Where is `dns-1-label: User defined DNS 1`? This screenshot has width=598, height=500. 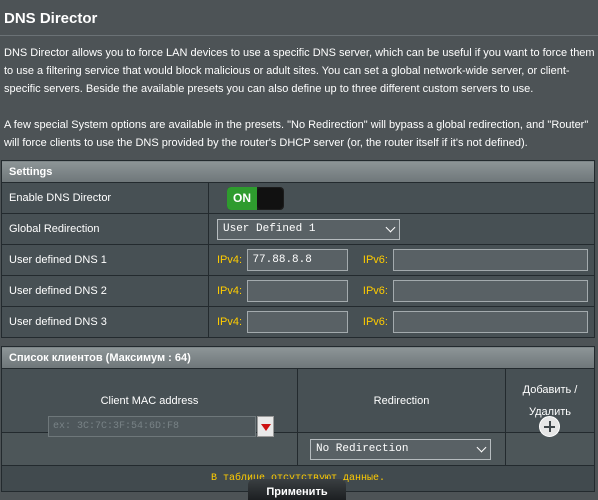
dns-1-label: User defined DNS 1 is located at coordinates (105, 260).